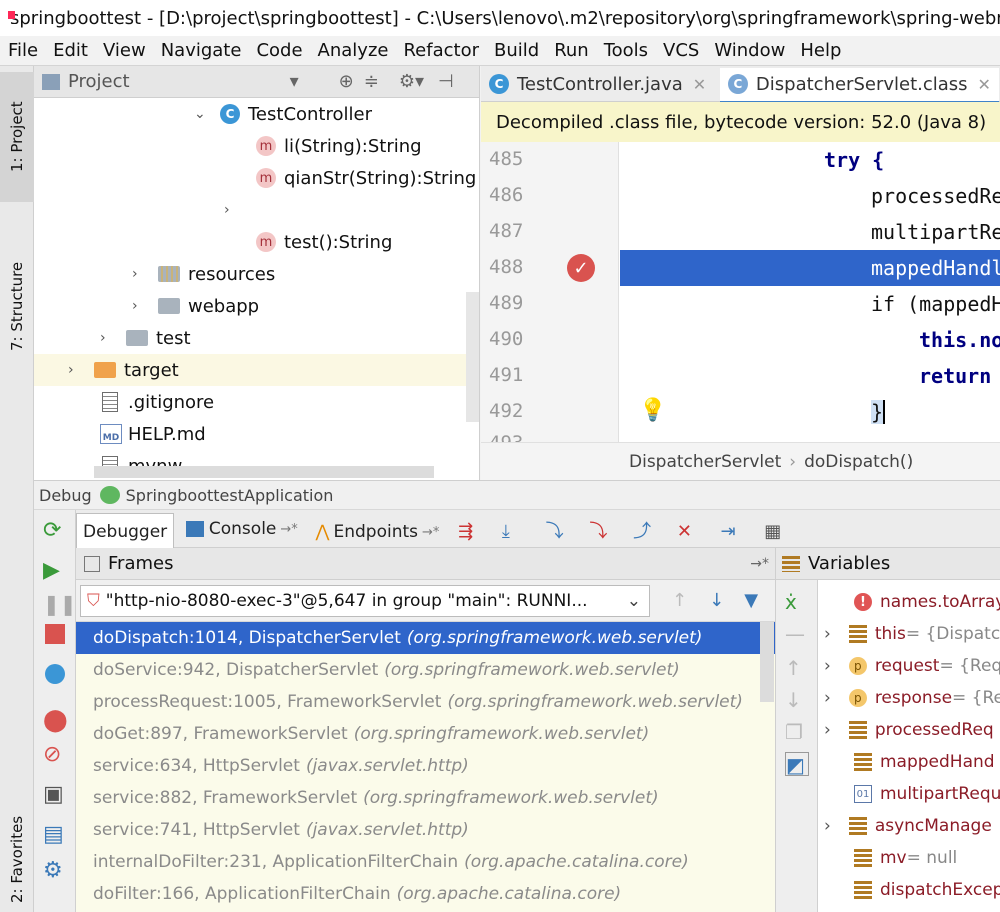 The image size is (1000, 912). I want to click on arrow-up-icon: ↑, so click(679, 600).